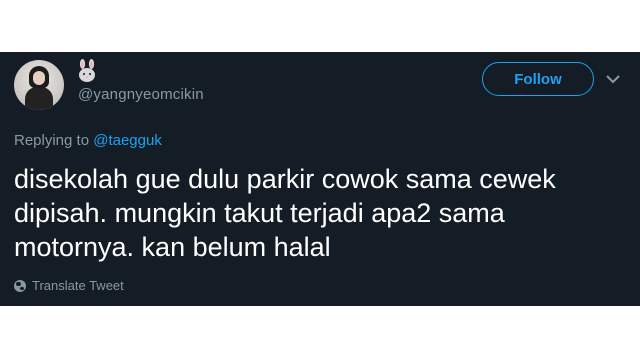 This screenshot has height=360, width=640. Describe the element at coordinates (20, 285) in the screenshot. I see `globe-icon` at that location.